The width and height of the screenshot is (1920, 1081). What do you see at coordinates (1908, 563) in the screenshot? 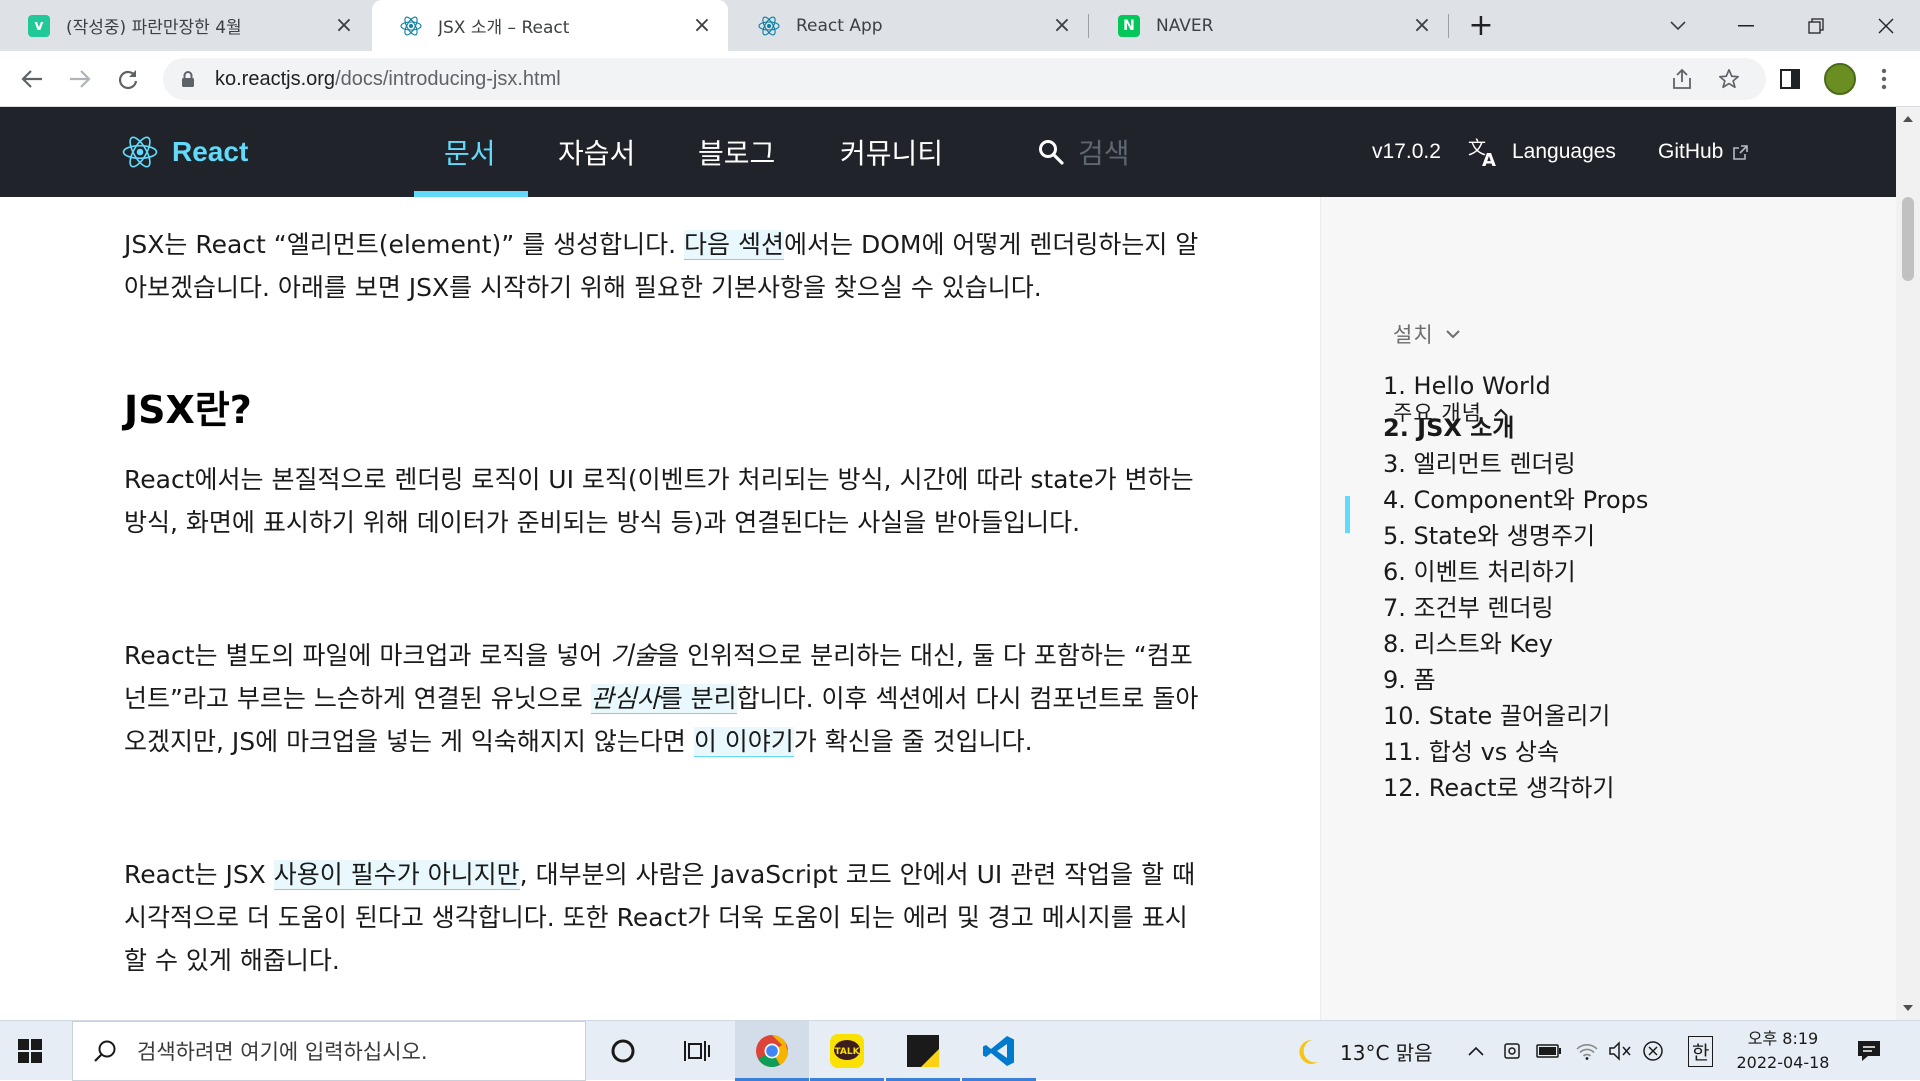
I see `page-scrollbar` at bounding box center [1908, 563].